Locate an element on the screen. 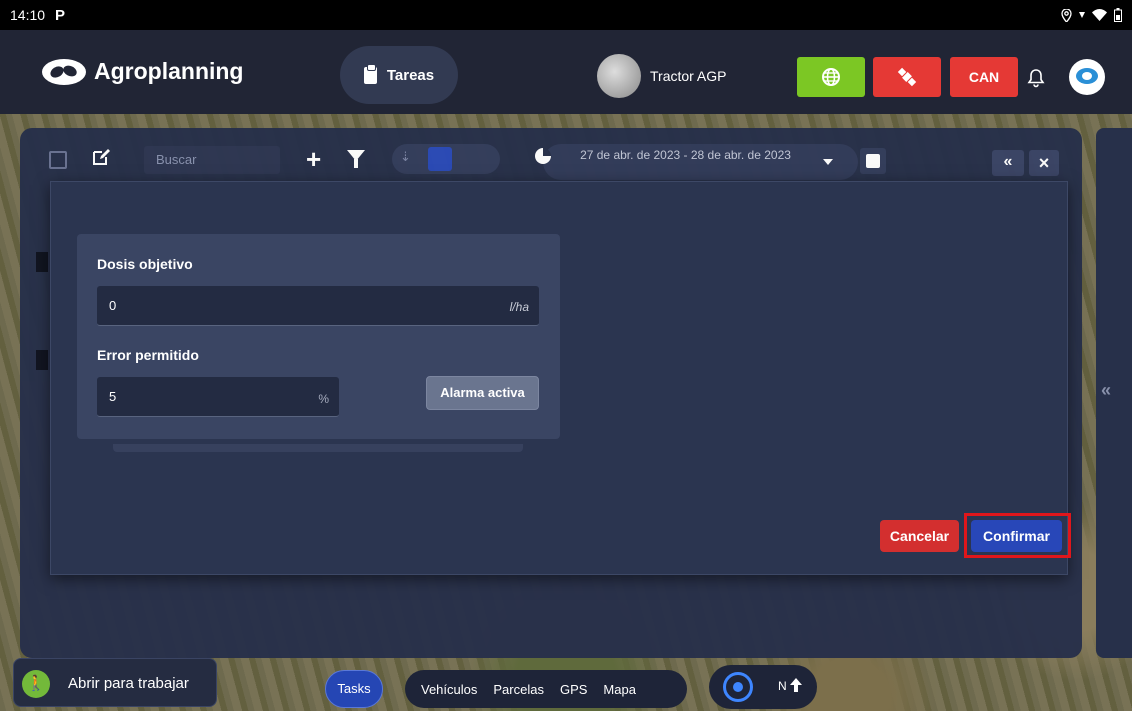 The image size is (1132, 711). add-icon: + is located at coordinates (313, 159).